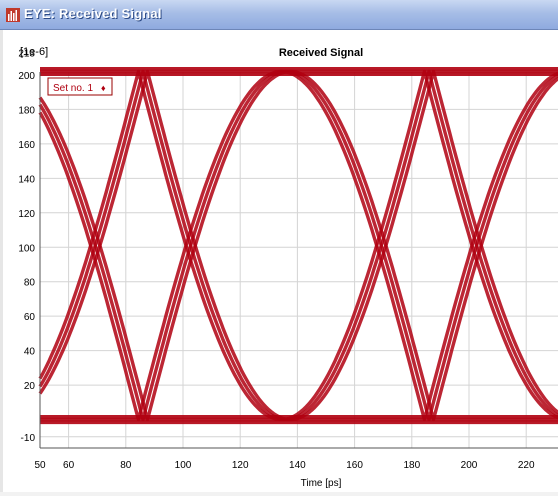  Describe the element at coordinates (26, 179) in the screenshot. I see `y-tick-label: 140` at that location.